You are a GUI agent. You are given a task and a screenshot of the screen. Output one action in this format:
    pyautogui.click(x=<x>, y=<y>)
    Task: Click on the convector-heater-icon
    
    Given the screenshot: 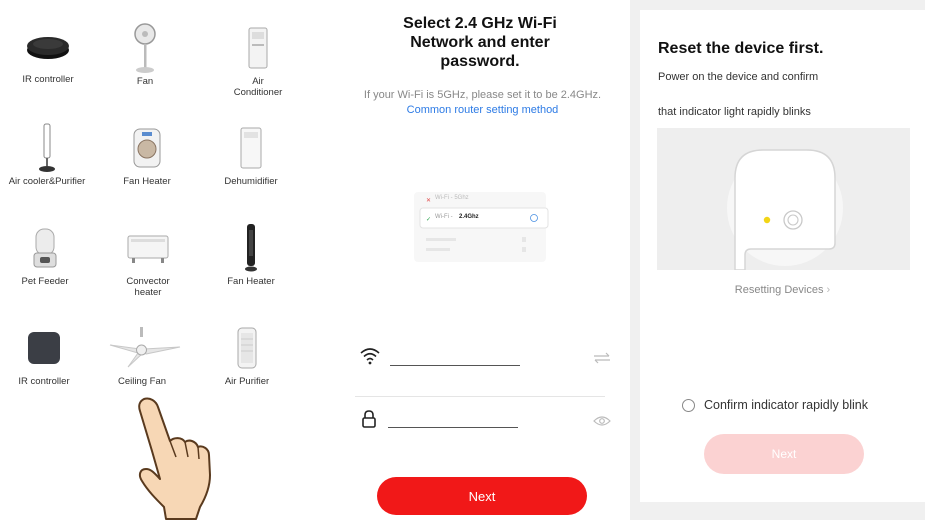 What is the action you would take?
    pyautogui.click(x=148, y=248)
    